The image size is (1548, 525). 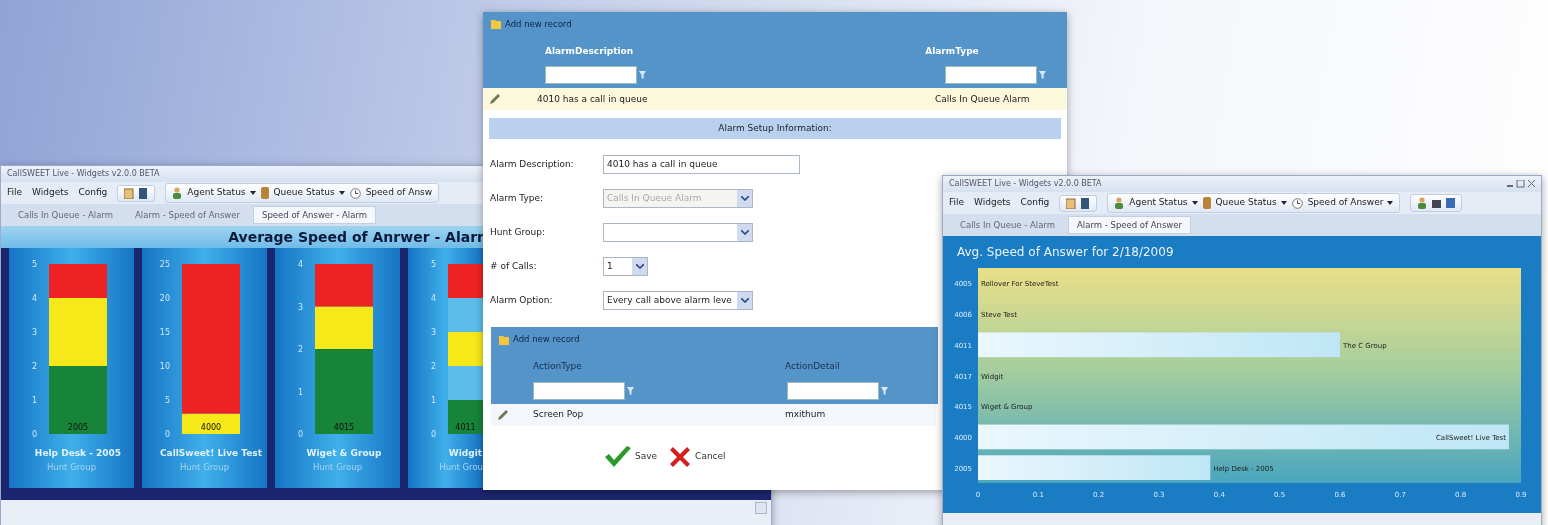 What do you see at coordinates (518, 232) in the screenshot?
I see `field-label: Hunt Group:` at bounding box center [518, 232].